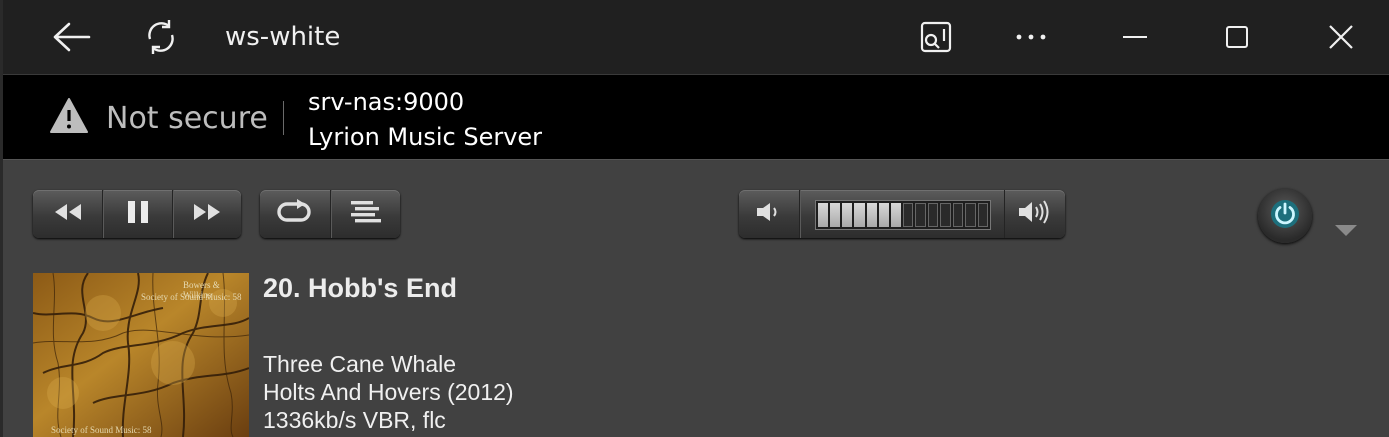  What do you see at coordinates (1031, 37) in the screenshot?
I see `more-dots-icon` at bounding box center [1031, 37].